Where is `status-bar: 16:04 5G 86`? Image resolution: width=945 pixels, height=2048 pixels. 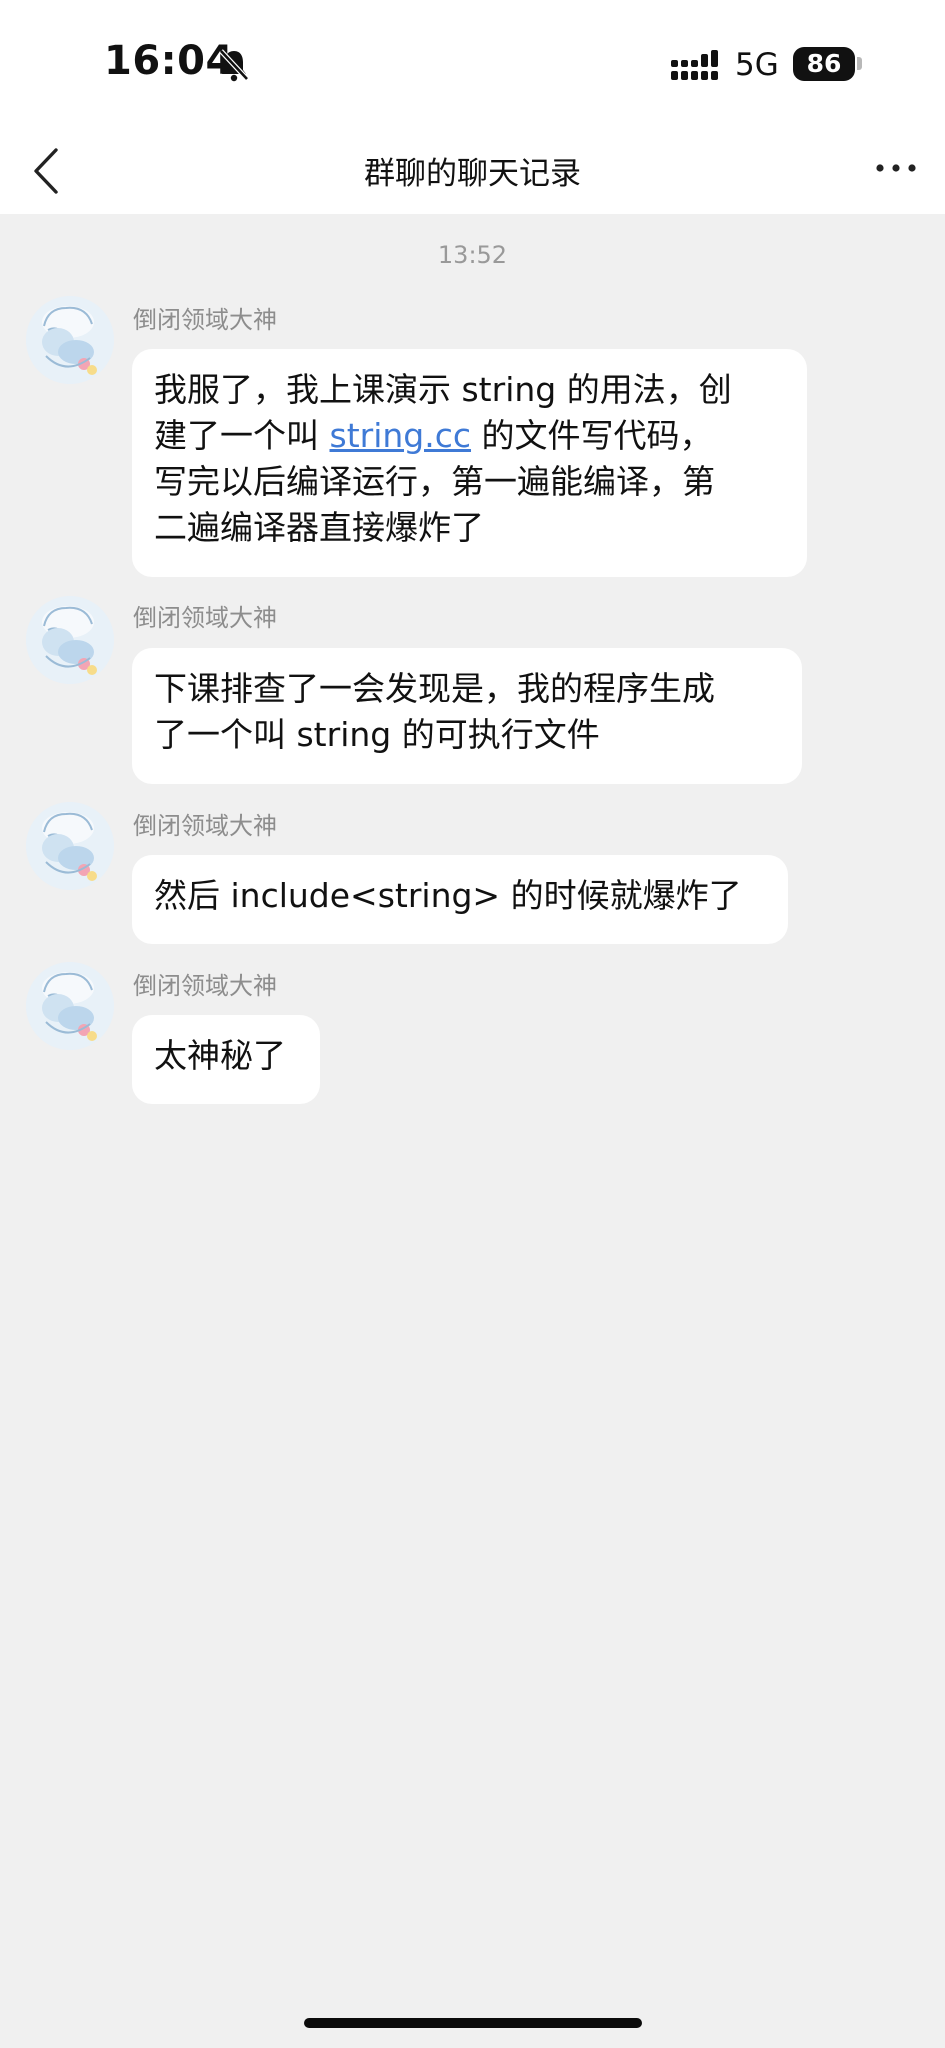
status-bar: 16:04 5G 86 is located at coordinates (472, 65).